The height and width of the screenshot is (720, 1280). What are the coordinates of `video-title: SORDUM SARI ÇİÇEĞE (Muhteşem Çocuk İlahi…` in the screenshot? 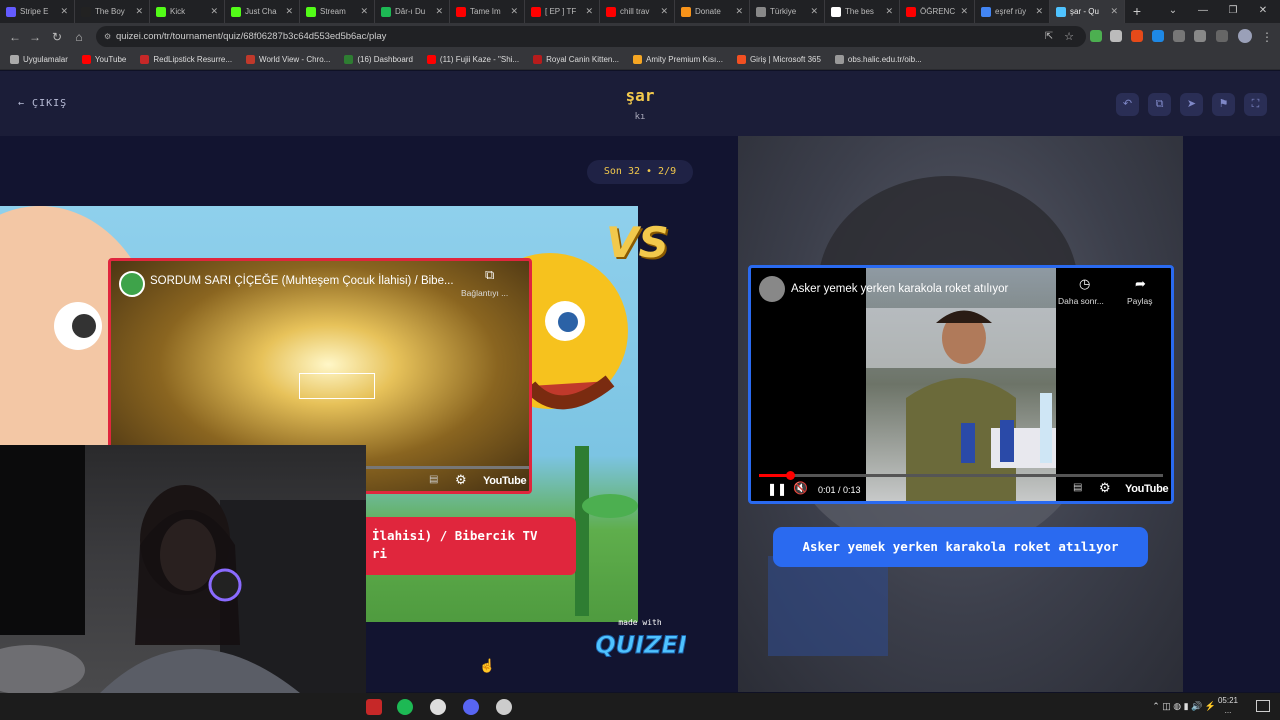 It's located at (302, 281).